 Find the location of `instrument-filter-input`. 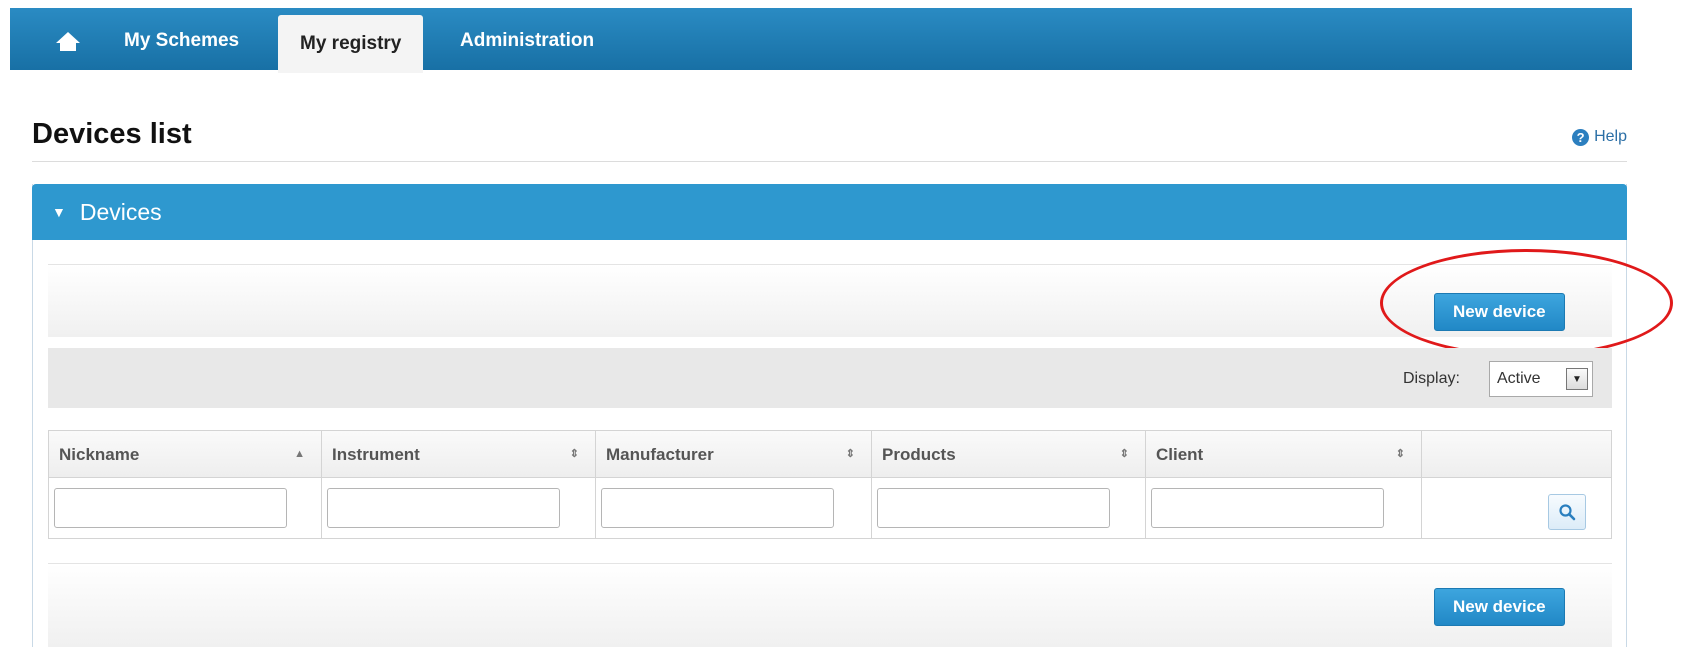

instrument-filter-input is located at coordinates (443, 508).